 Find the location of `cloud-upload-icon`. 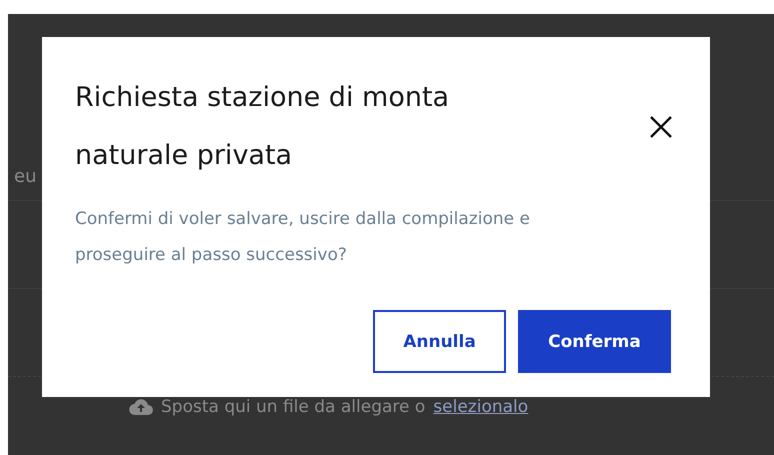

cloud-upload-icon is located at coordinates (141, 407).